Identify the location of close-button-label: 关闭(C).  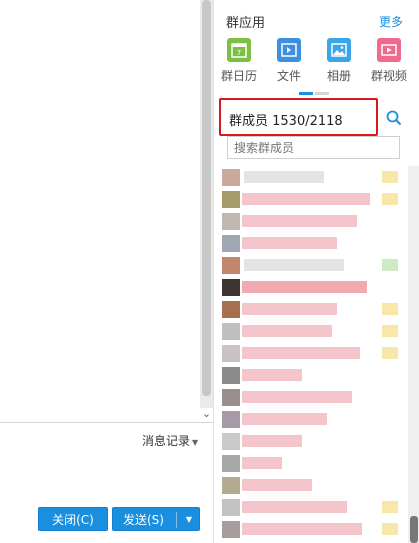
(73, 520).